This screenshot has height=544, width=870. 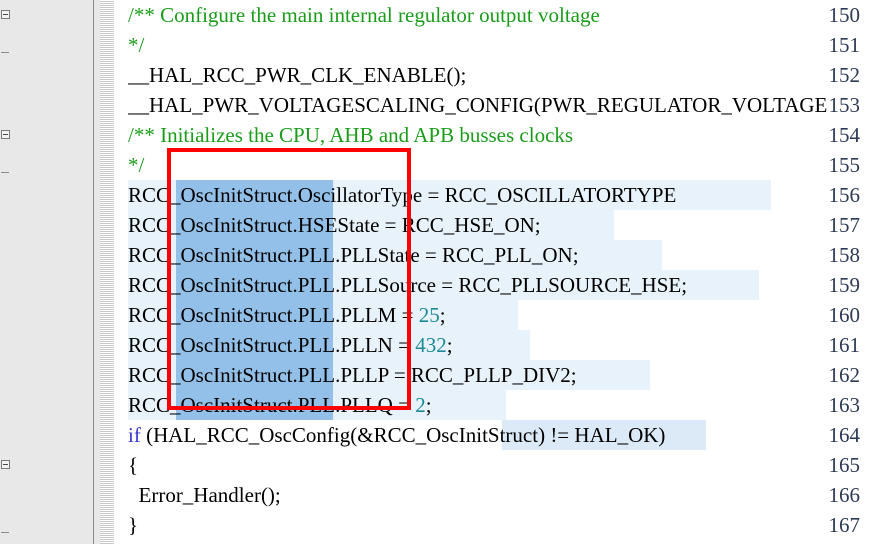 I want to click on token-plain: __HAL_RCC_PWR_CLK_ENABLE();, so click(x=297, y=75).